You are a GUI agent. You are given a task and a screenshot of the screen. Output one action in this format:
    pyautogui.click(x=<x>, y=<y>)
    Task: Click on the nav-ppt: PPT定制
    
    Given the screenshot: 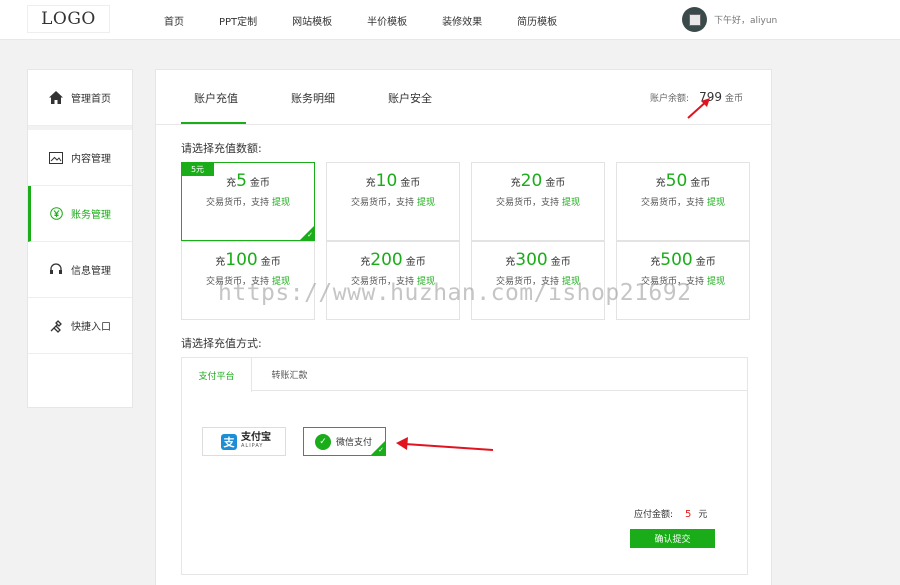 What is the action you would take?
    pyautogui.click(x=238, y=20)
    